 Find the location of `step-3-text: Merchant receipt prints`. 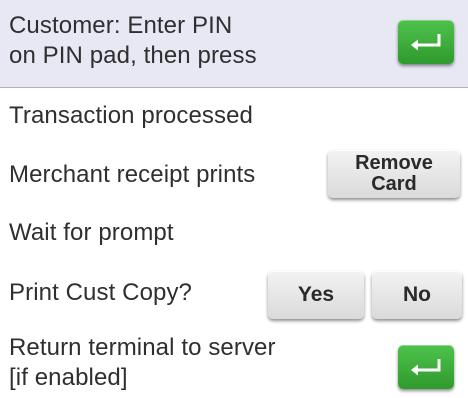

step-3-text: Merchant receipt prints is located at coordinates (132, 174).